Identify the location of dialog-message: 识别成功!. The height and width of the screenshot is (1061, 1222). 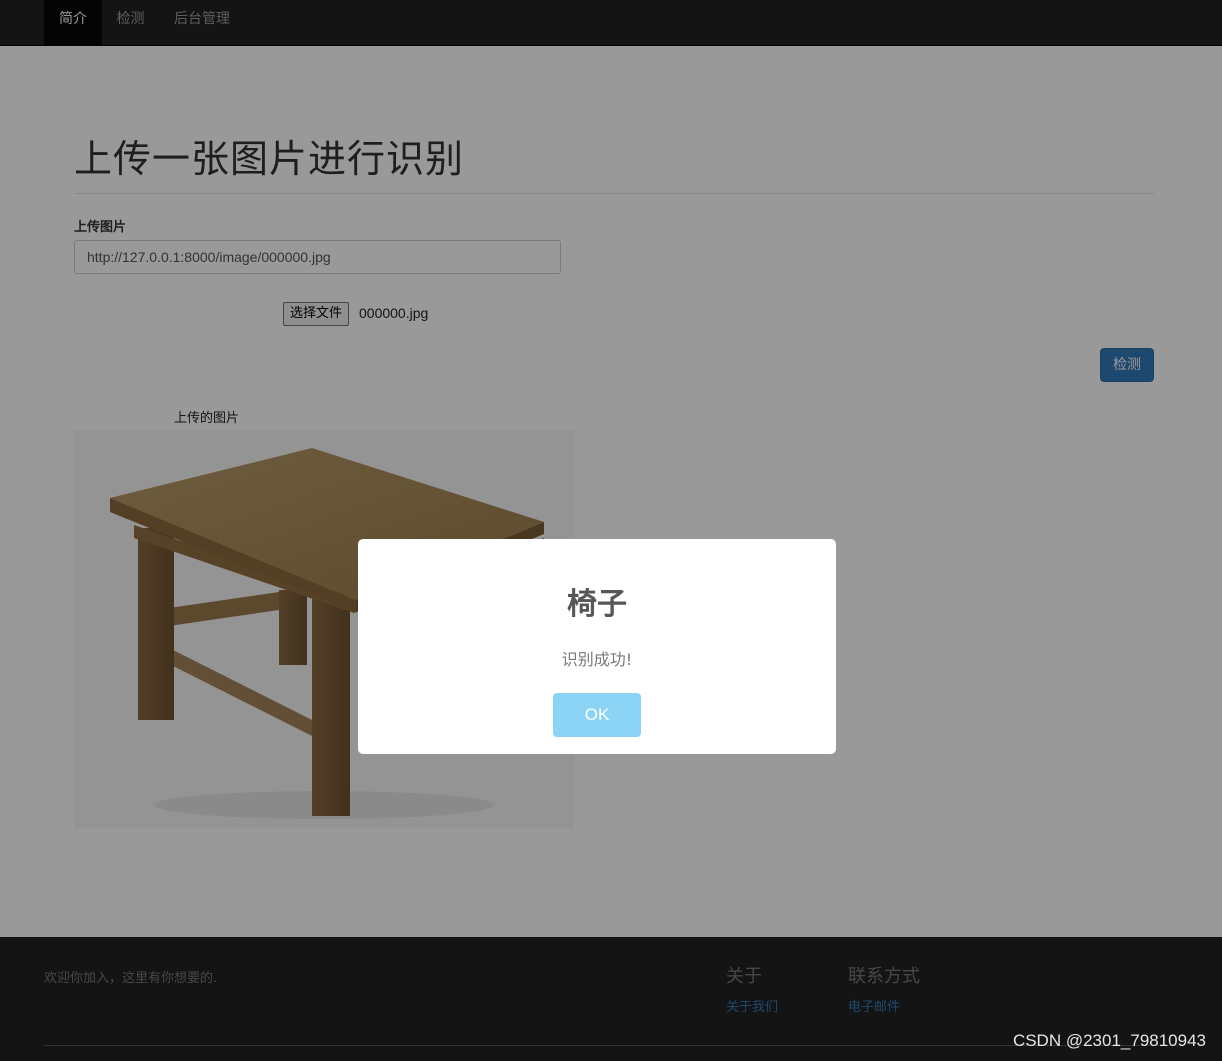
(597, 659).